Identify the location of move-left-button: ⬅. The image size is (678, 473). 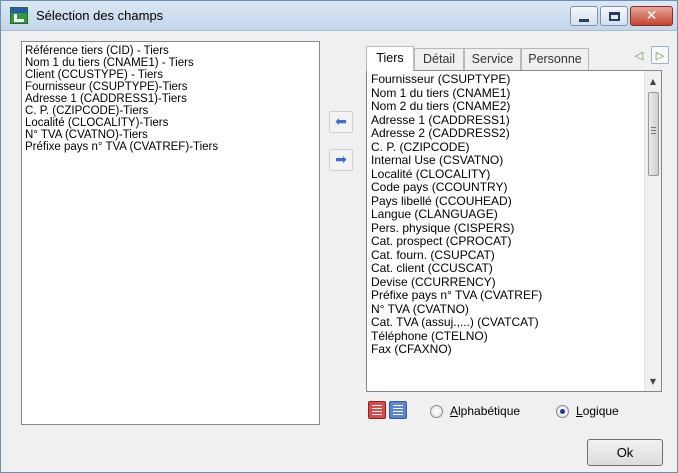
(341, 122).